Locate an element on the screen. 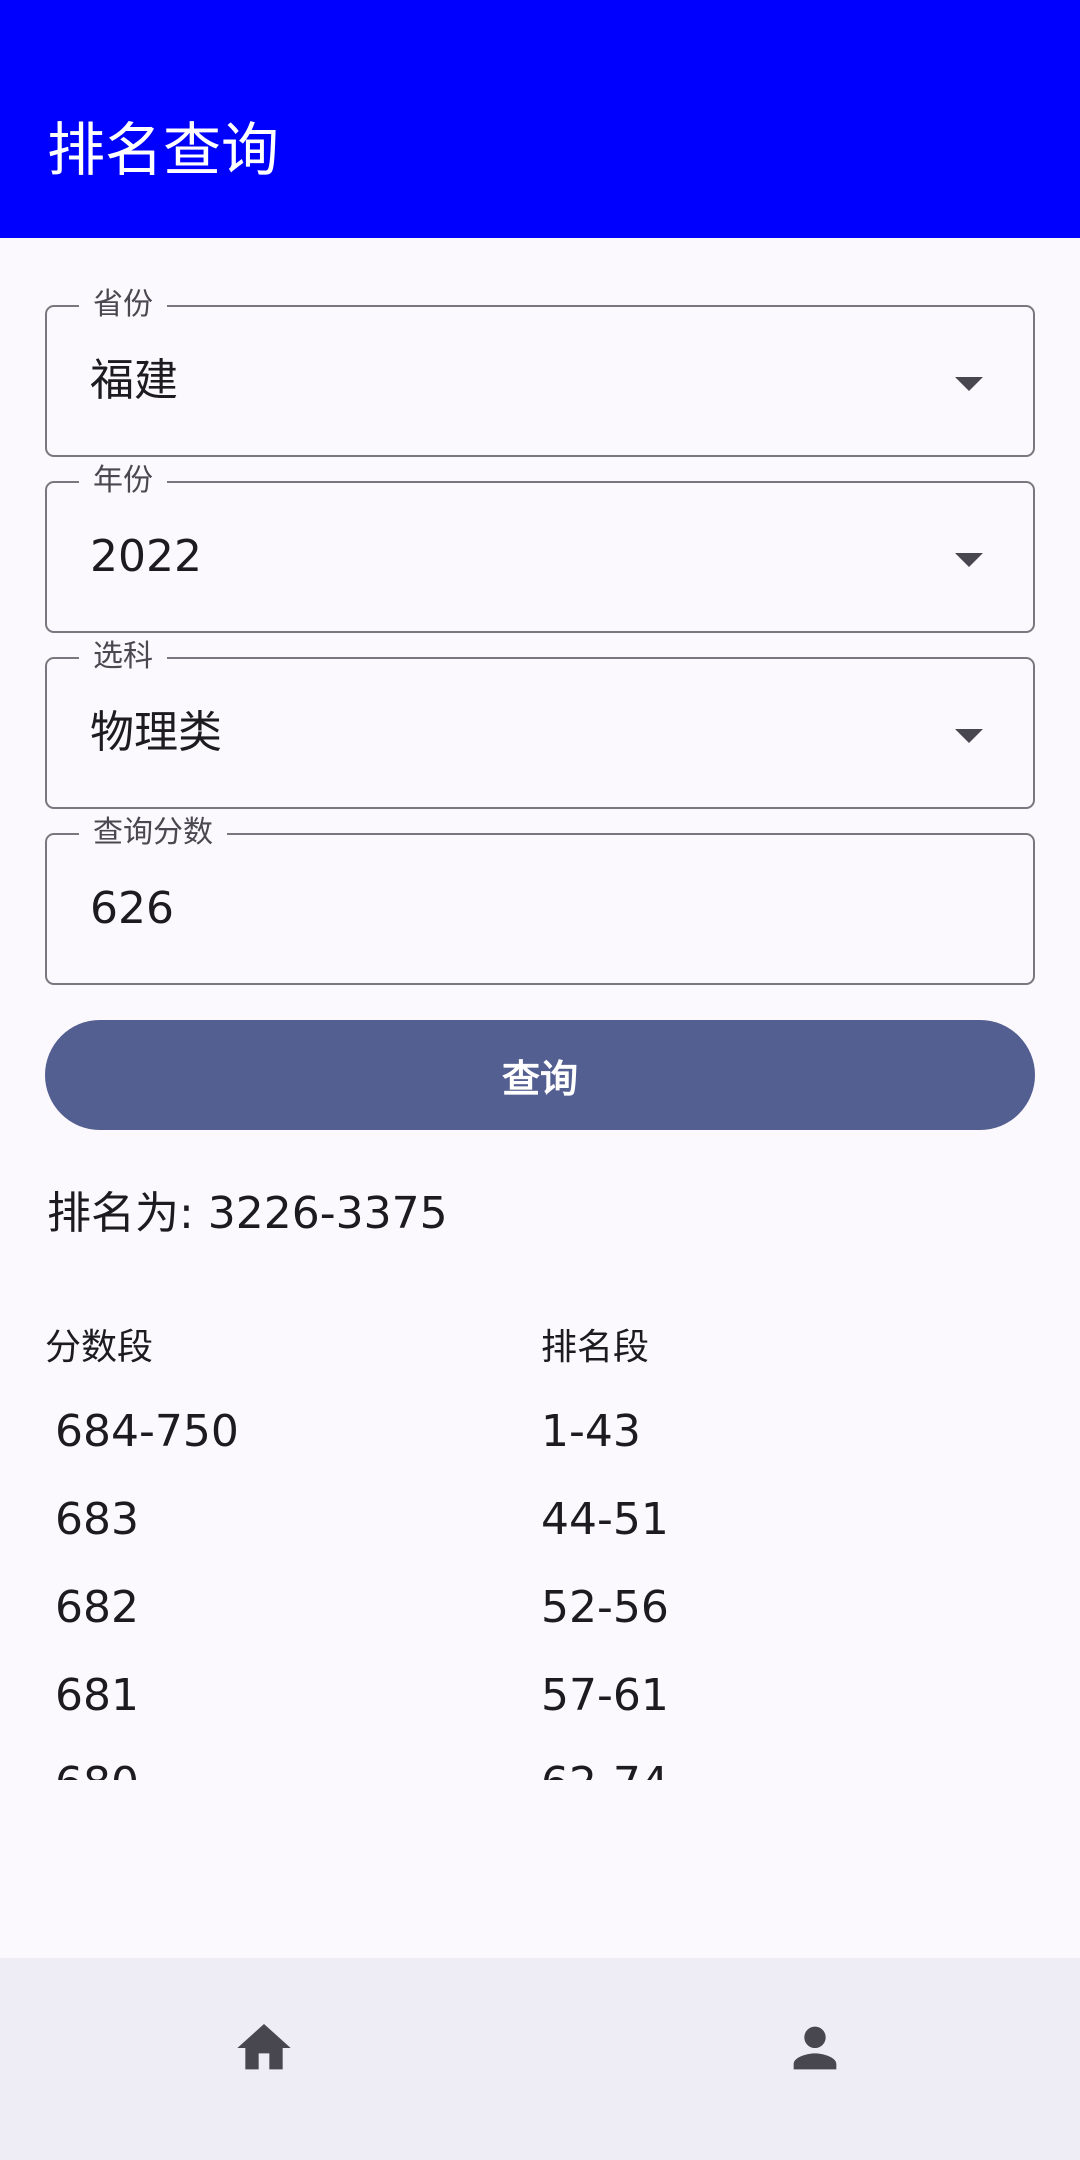  province-value: 福建 is located at coordinates (134, 380).